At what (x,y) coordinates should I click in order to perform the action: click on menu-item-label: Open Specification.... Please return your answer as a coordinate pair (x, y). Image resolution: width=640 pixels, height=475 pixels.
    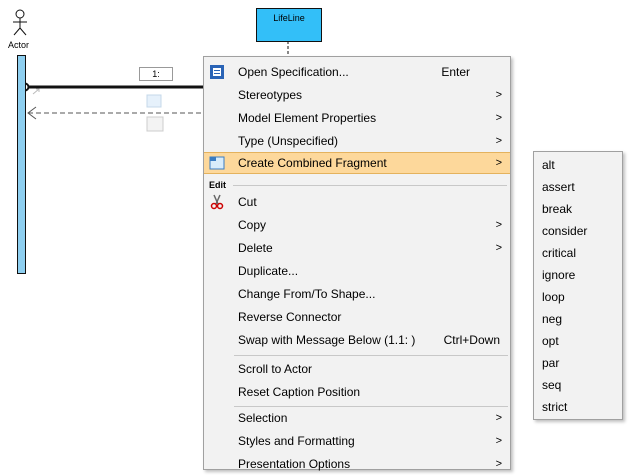
    Looking at the image, I should click on (293, 72).